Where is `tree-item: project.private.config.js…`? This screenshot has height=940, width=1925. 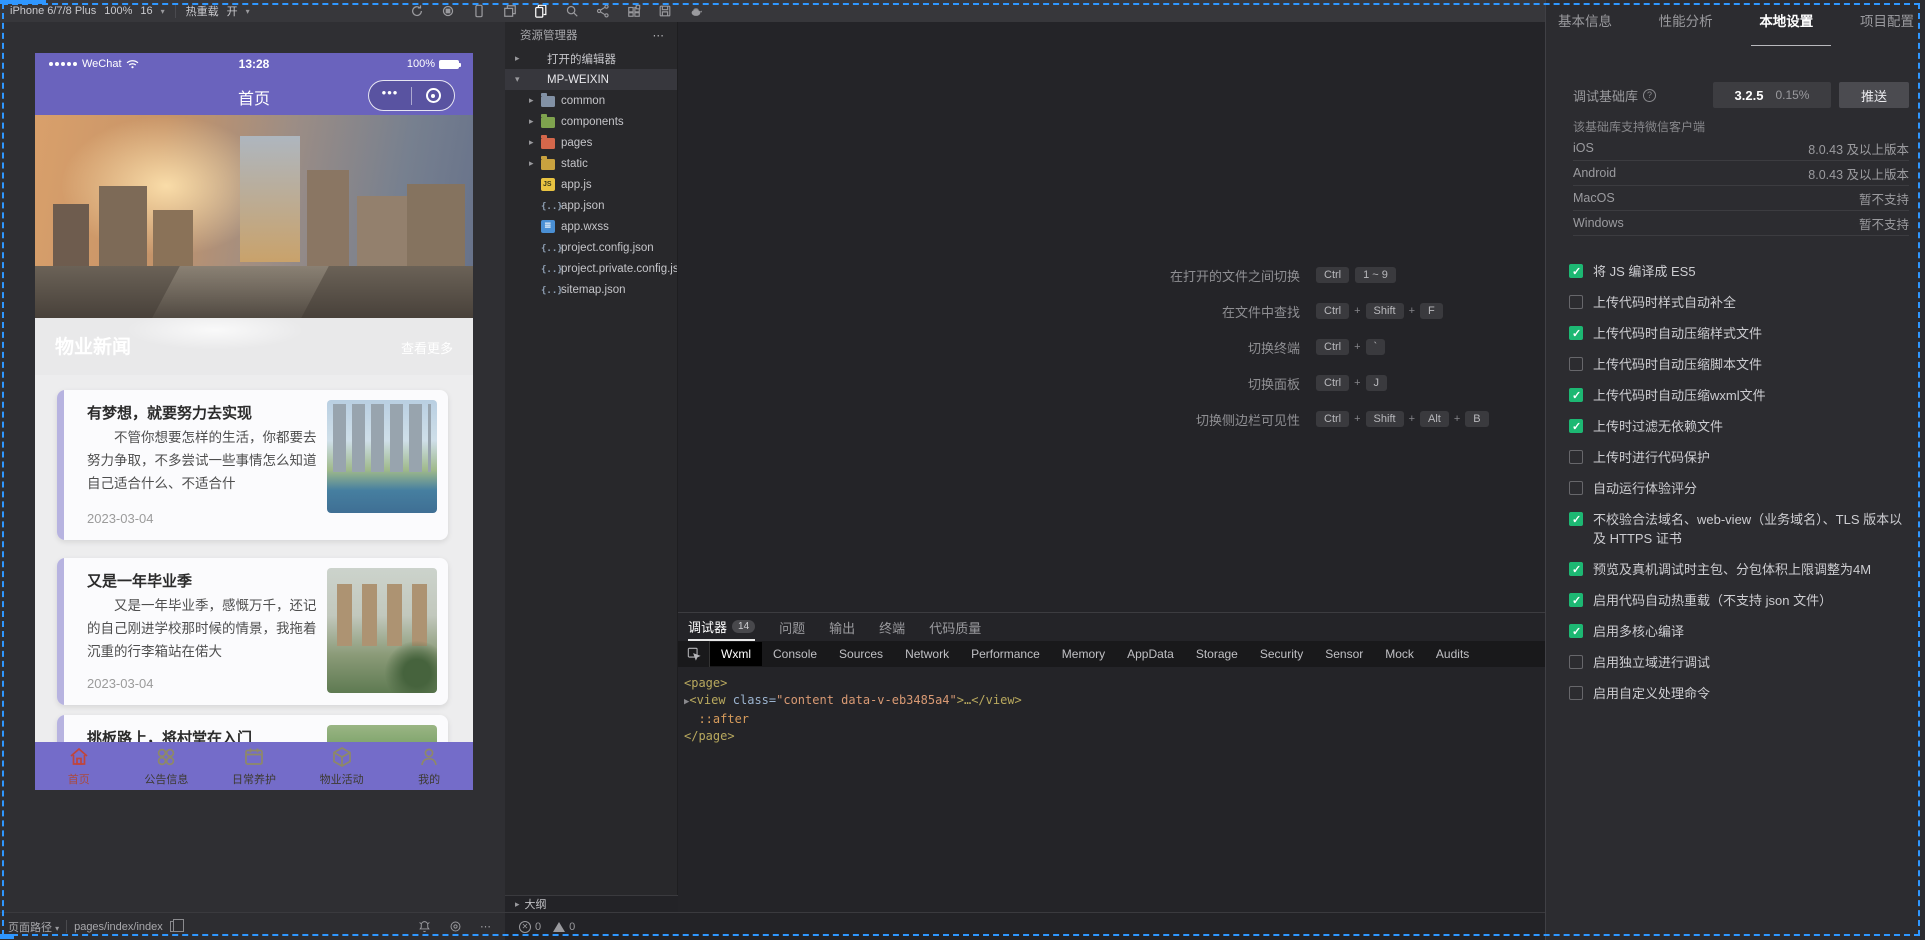
tree-item: project.private.config.js… is located at coordinates (591, 268).